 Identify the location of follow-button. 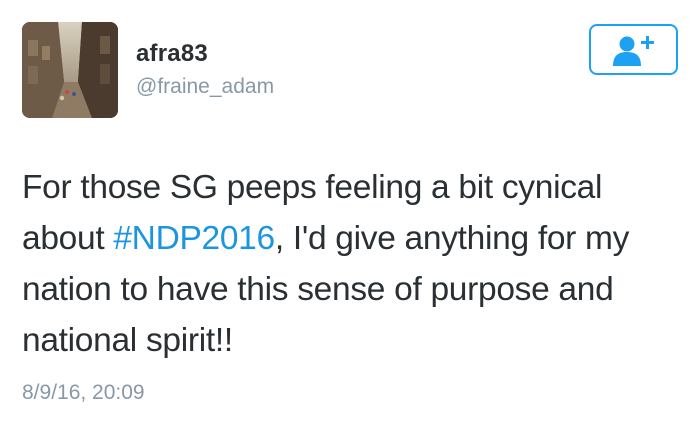
(633, 49).